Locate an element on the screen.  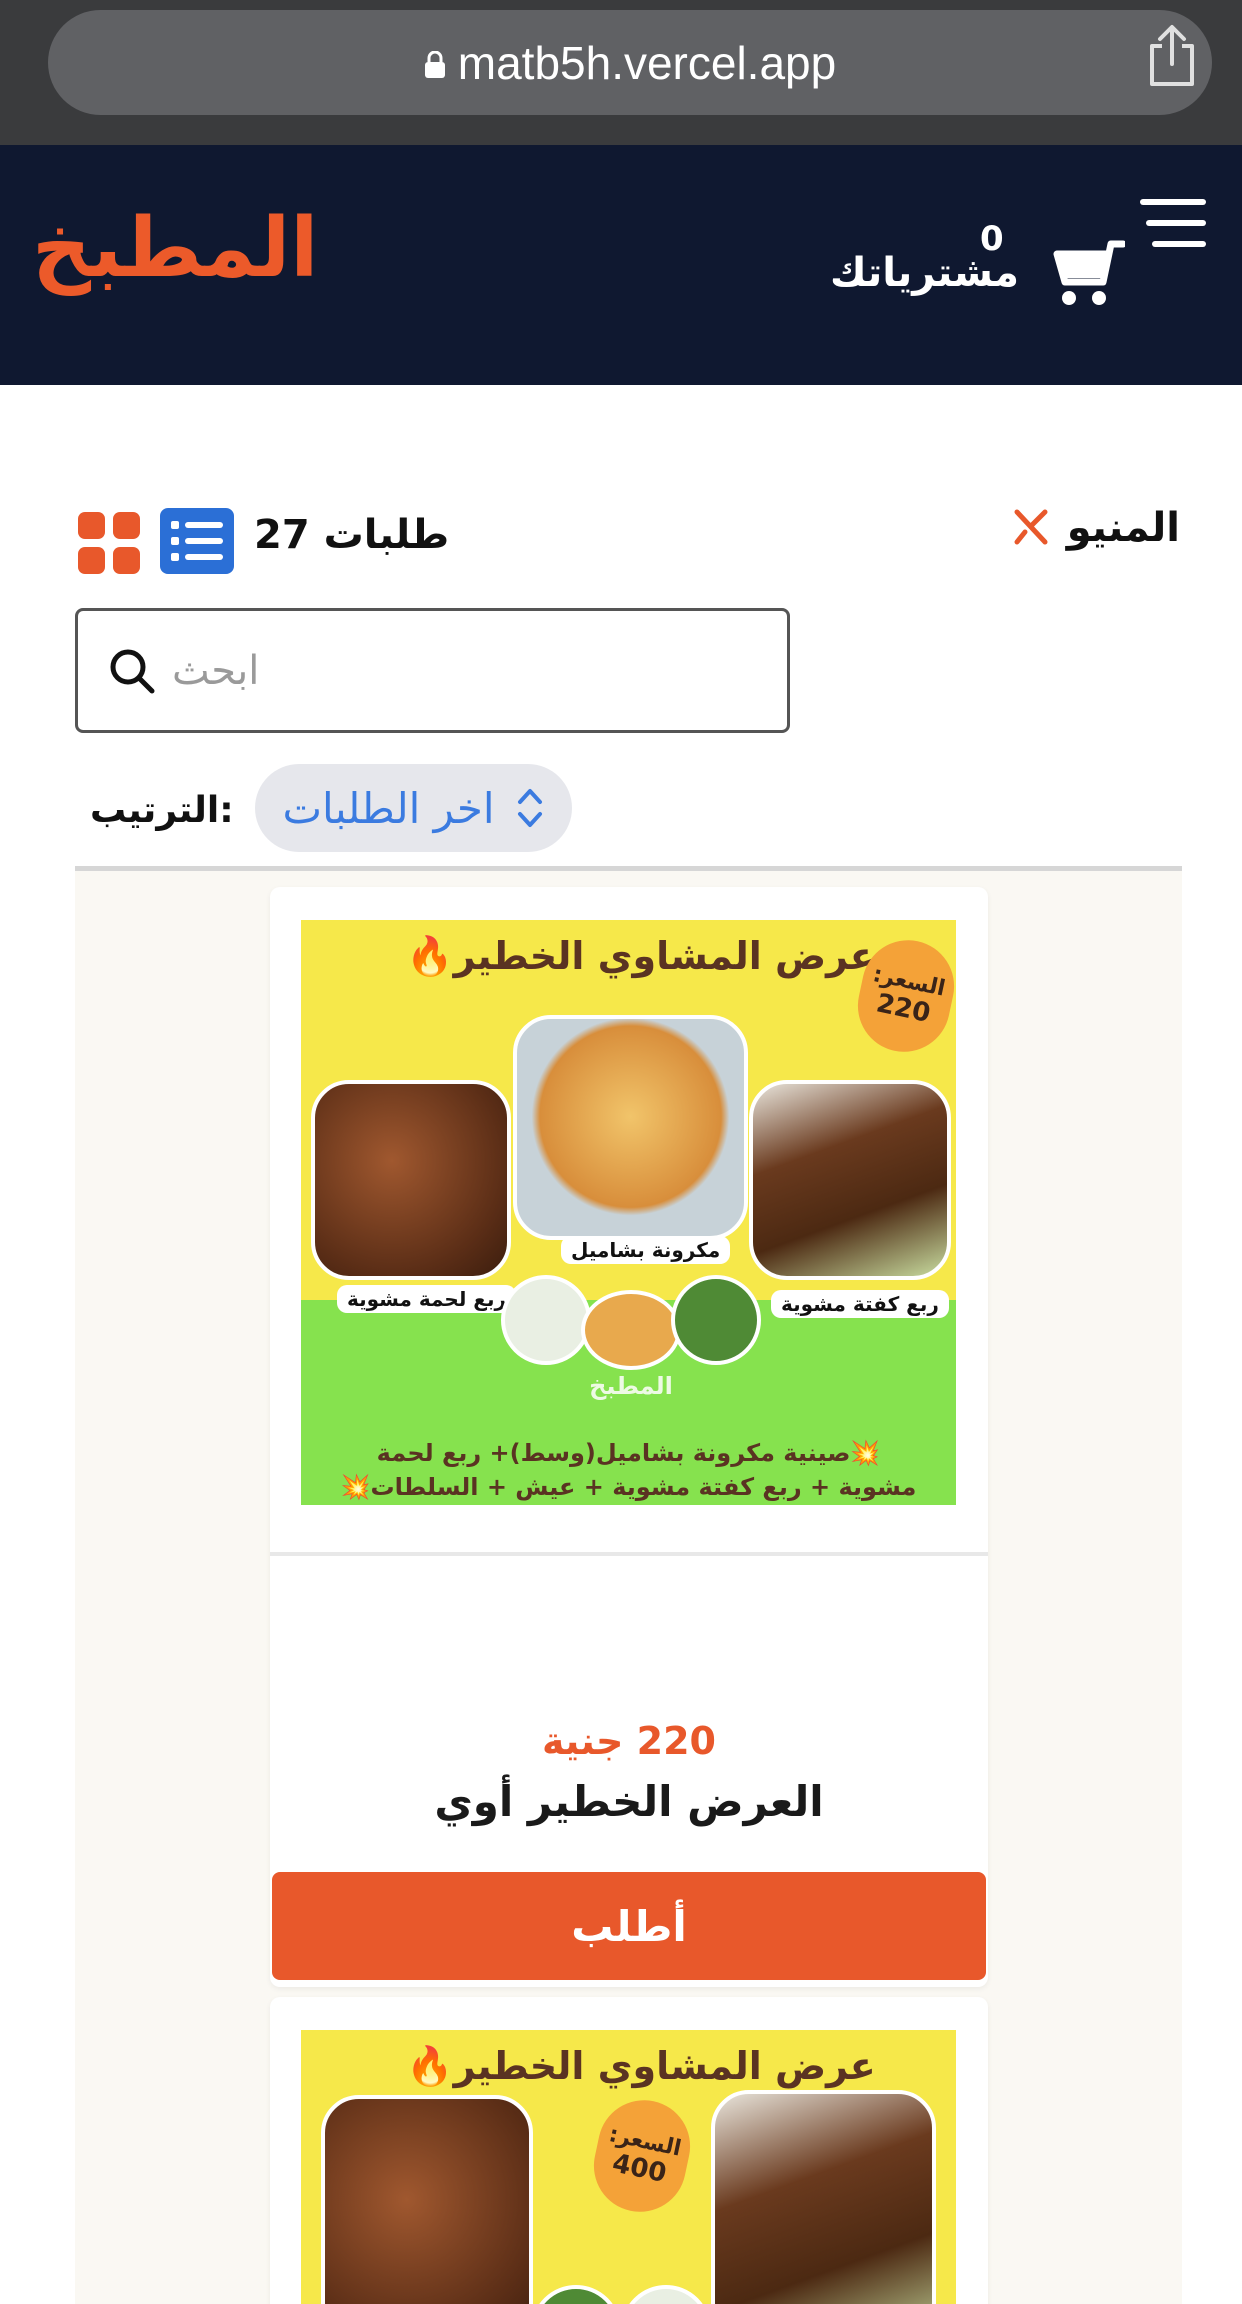
search-input is located at coordinates (456, 670).